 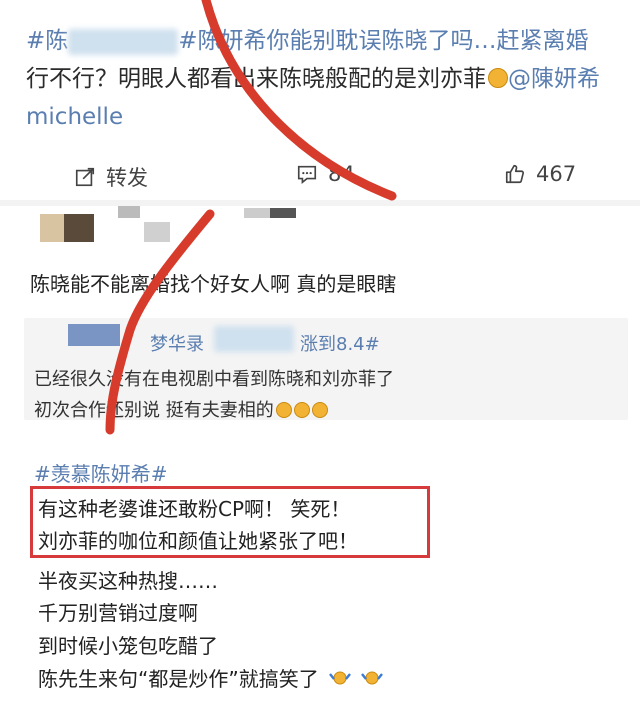 What do you see at coordinates (214, 379) in the screenshot?
I see `quote-line-1: 已经很久没有在电视剧中看到陈晓和刘亦菲了` at bounding box center [214, 379].